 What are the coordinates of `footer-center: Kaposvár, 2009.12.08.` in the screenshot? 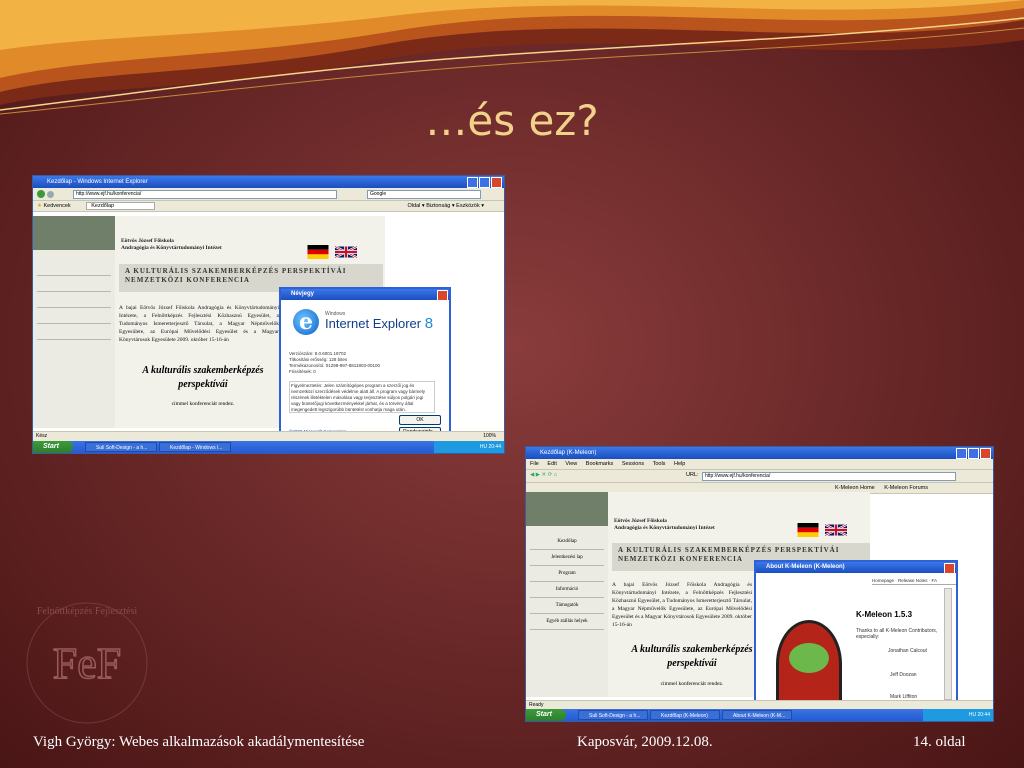 It's located at (645, 742).